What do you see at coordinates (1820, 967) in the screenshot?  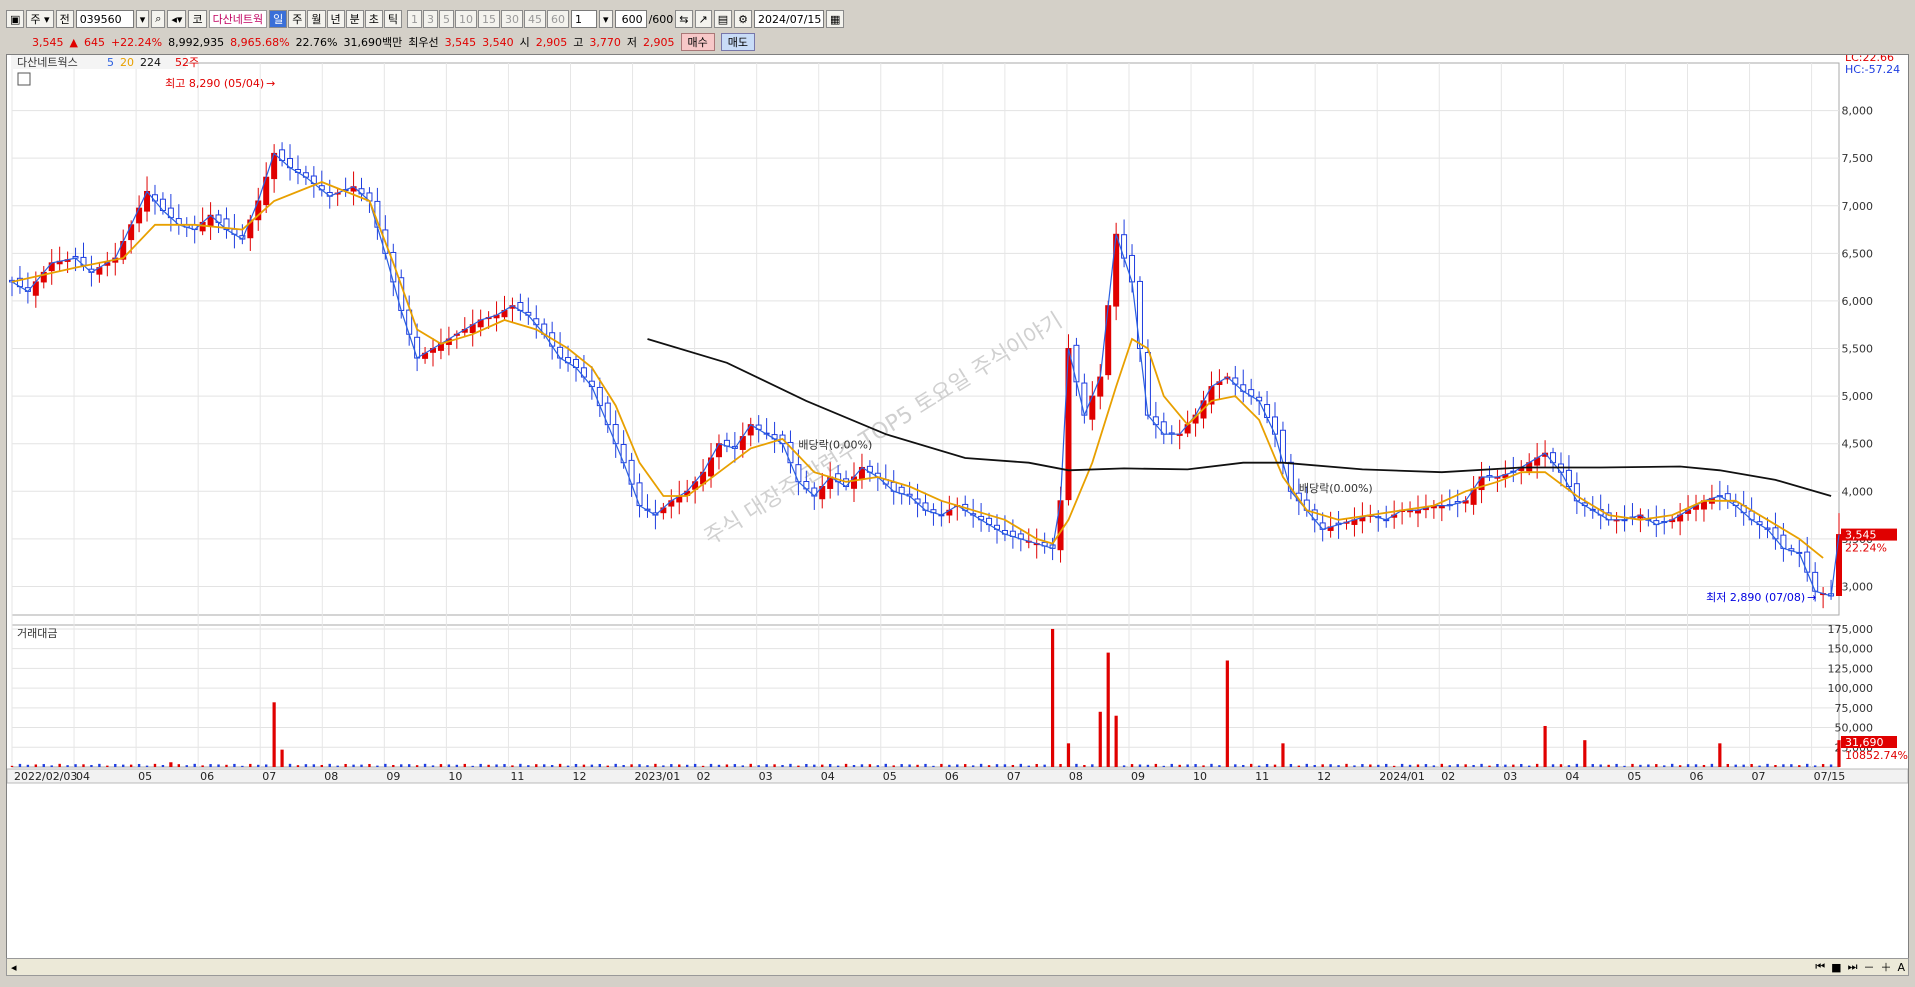 I see `scroll-first-icon: ⏮` at bounding box center [1820, 967].